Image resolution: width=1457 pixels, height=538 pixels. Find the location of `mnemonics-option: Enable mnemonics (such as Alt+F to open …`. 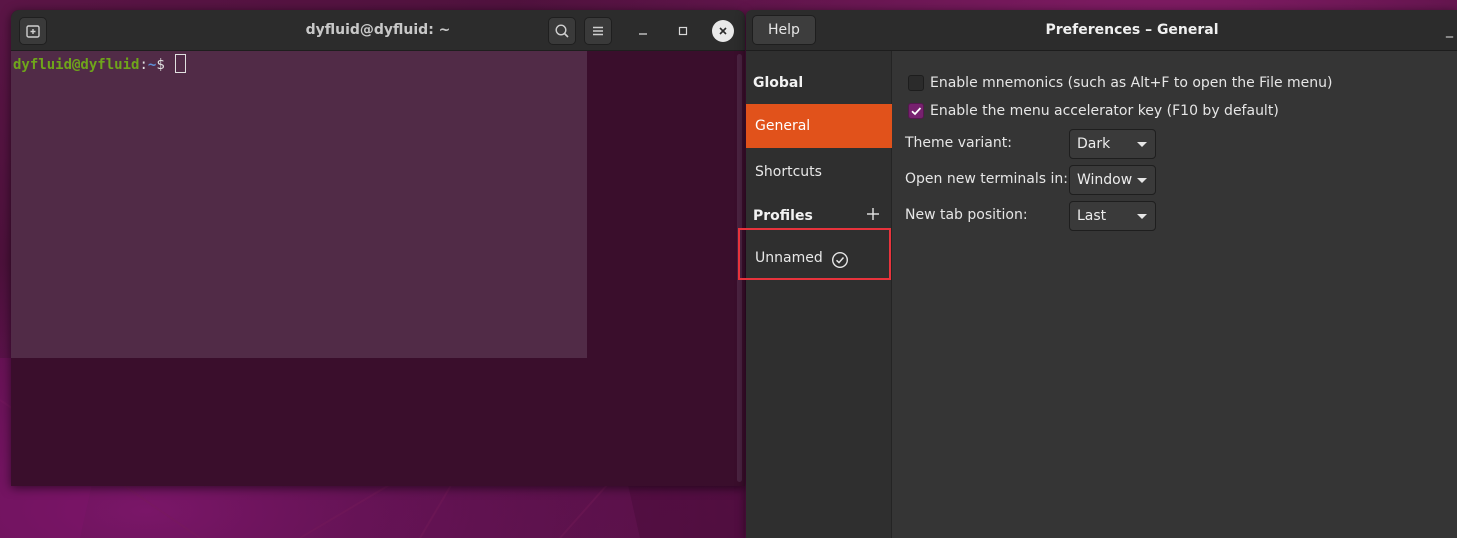

mnemonics-option: Enable mnemonics (such as Alt+F to open … is located at coordinates (1120, 83).